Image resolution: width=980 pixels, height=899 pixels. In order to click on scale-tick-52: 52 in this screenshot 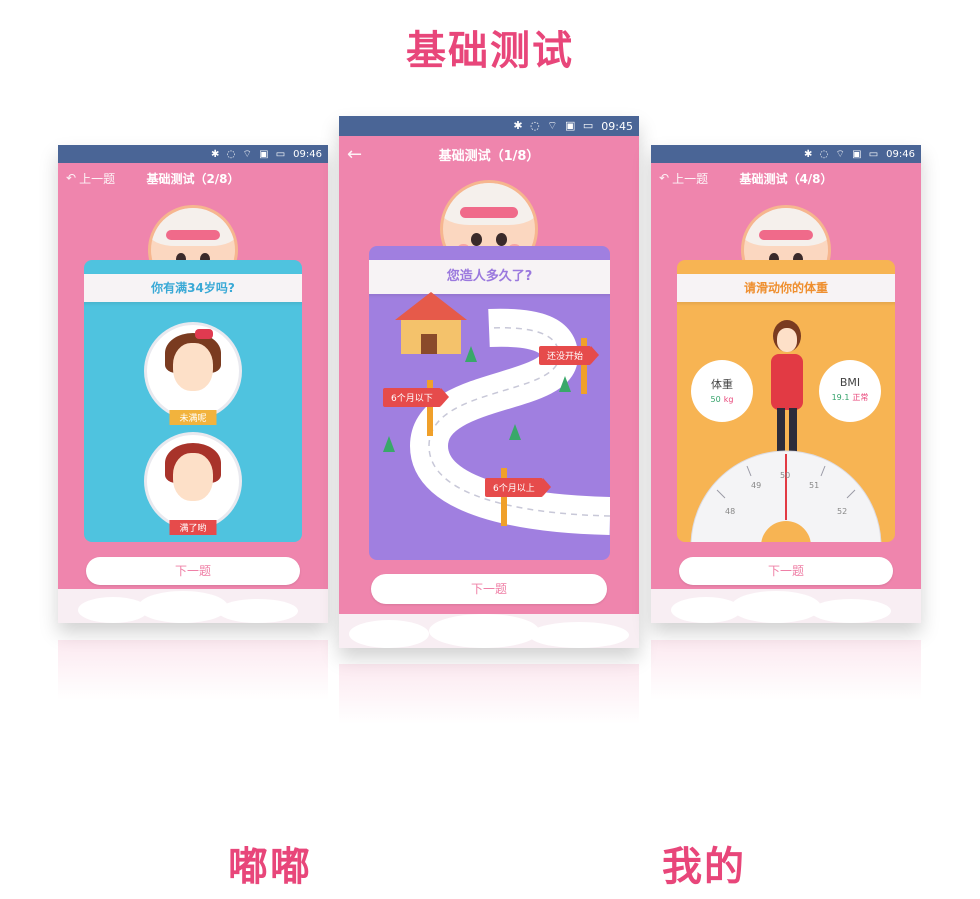, I will do `click(842, 511)`.